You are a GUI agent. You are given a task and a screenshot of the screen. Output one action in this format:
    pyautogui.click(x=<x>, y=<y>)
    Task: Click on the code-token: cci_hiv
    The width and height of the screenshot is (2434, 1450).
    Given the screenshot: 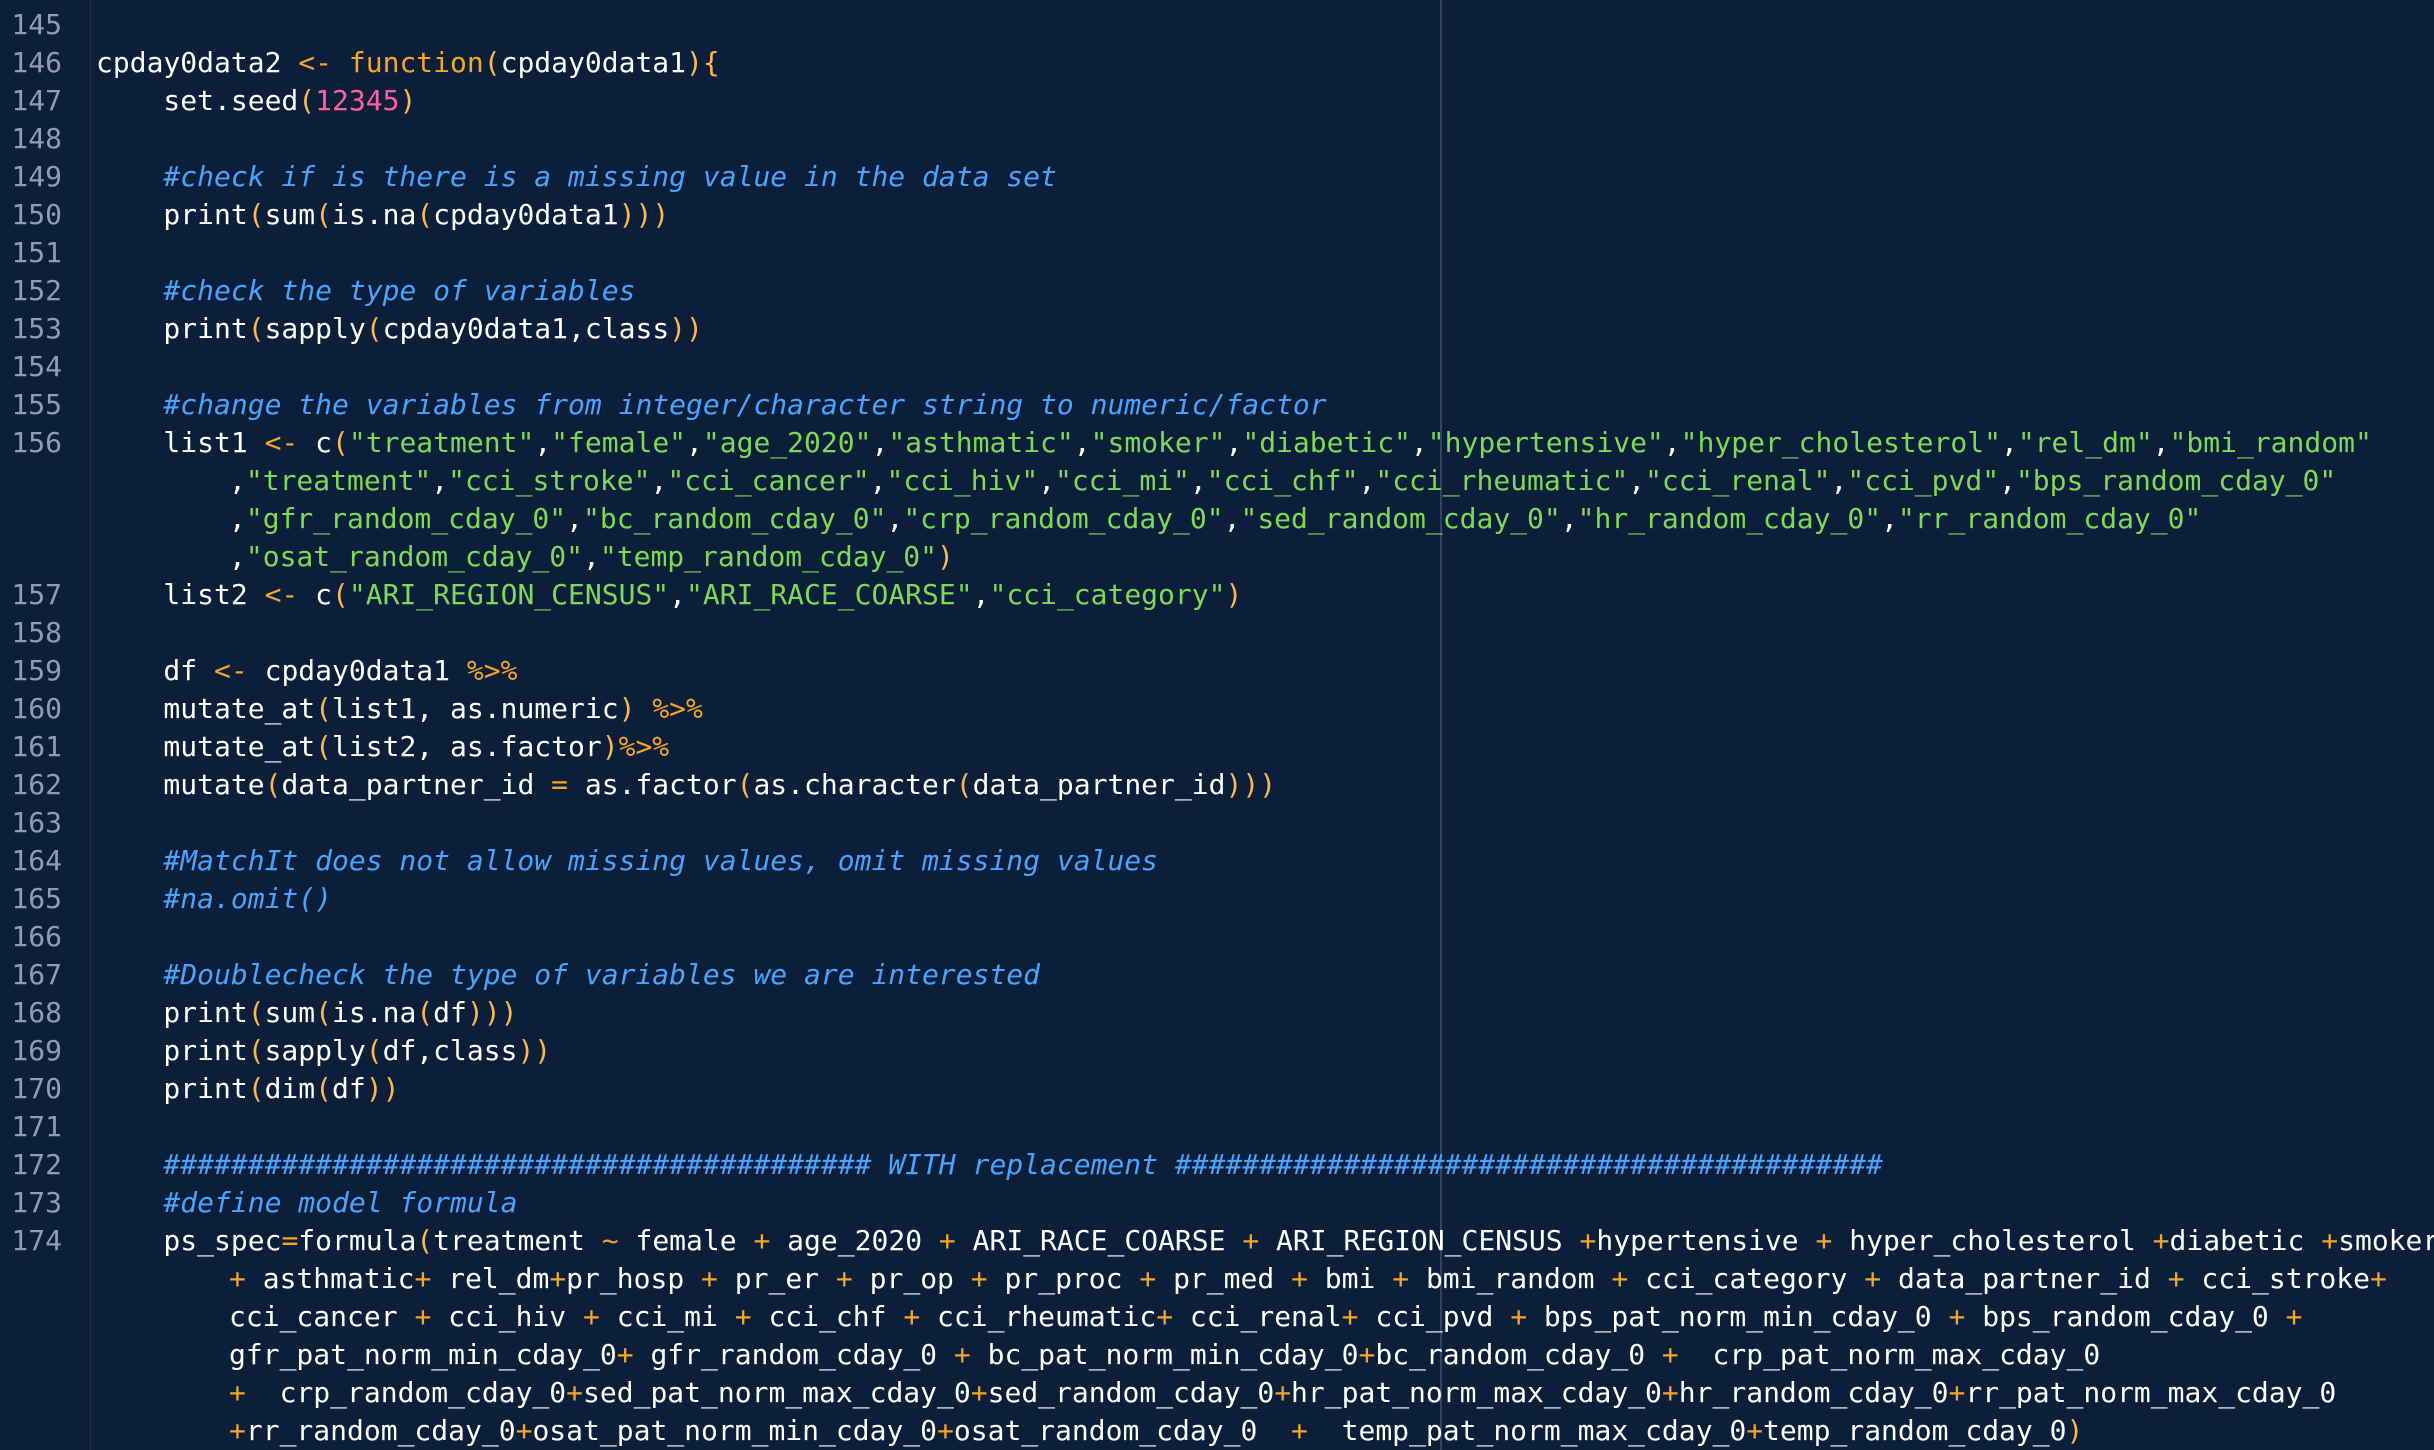 What is the action you would take?
    pyautogui.click(x=507, y=1316)
    